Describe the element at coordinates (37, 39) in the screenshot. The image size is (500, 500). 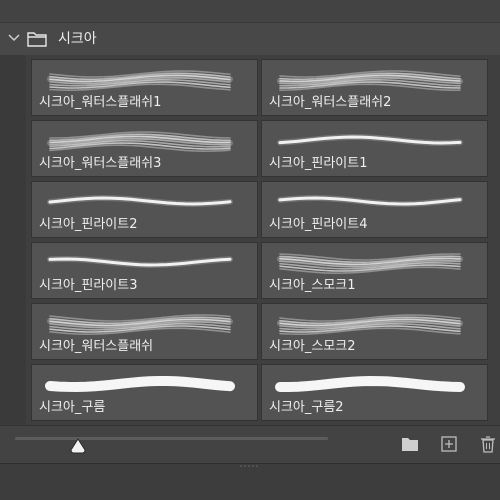
I see `folder-icon` at that location.